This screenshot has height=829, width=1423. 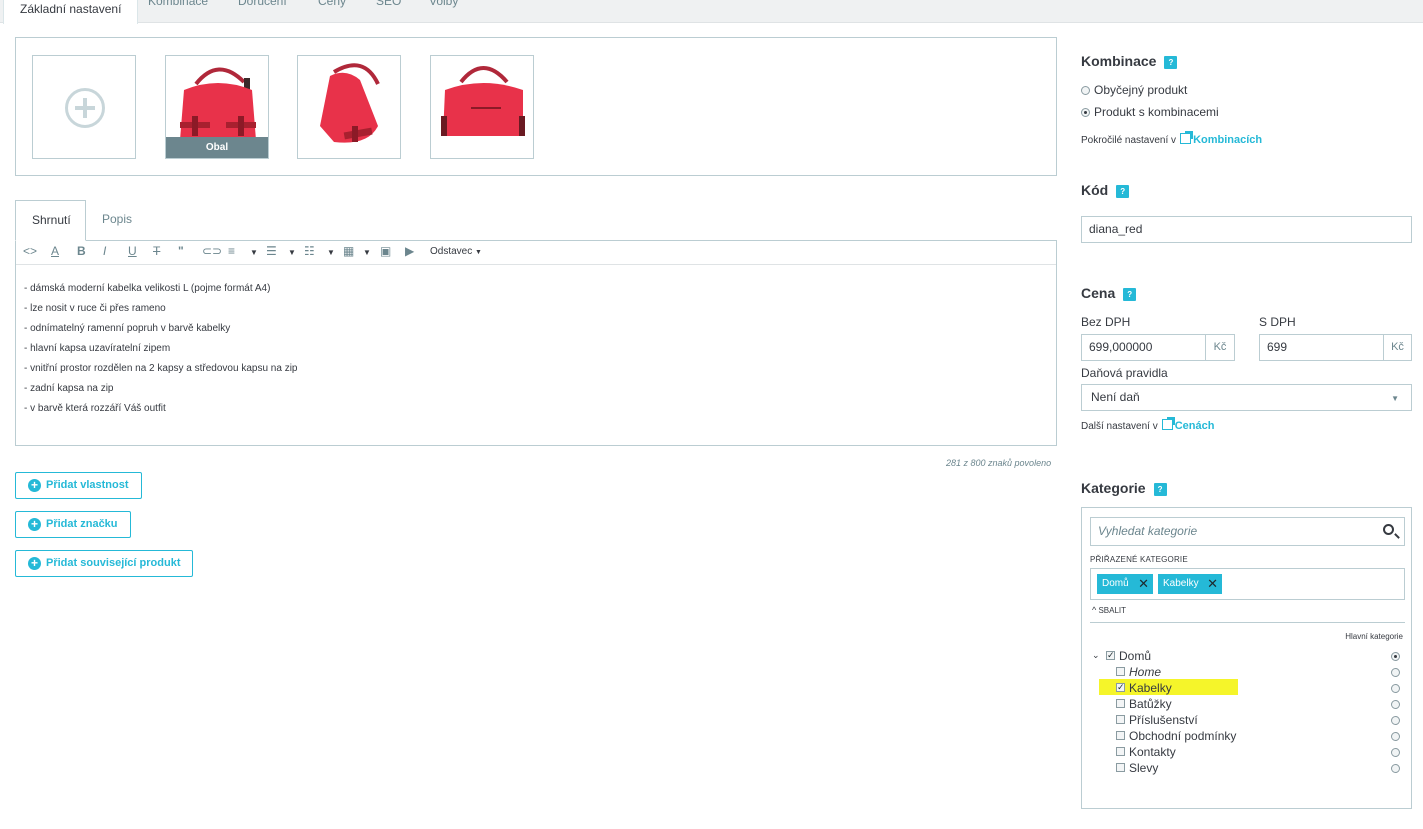 What do you see at coordinates (1134, 90) in the screenshot?
I see `radio-simple-product: Obyčejný produkt` at bounding box center [1134, 90].